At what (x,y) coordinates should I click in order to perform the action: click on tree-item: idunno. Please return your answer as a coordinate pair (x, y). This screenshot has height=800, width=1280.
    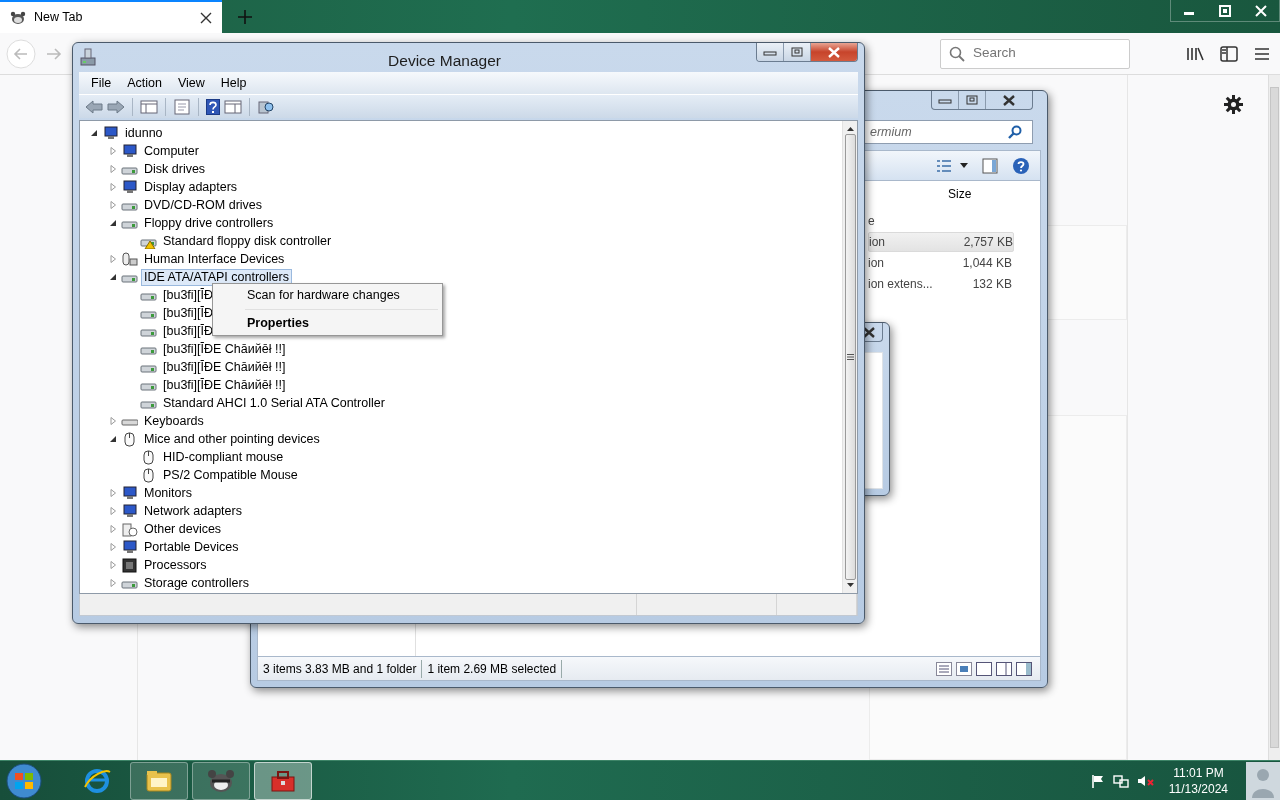
    Looking at the image, I should click on (144, 133).